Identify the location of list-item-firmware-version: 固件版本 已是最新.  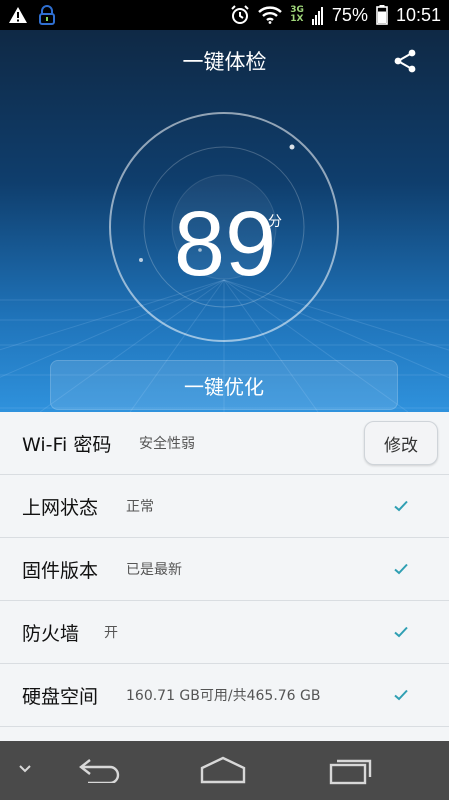
(224, 569).